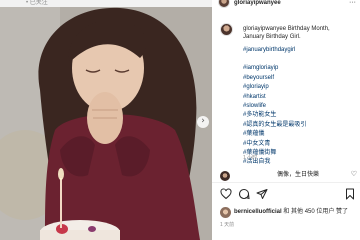 The image size is (360, 240). I want to click on comment-text: 偶像，生日快樂, so click(298, 175).